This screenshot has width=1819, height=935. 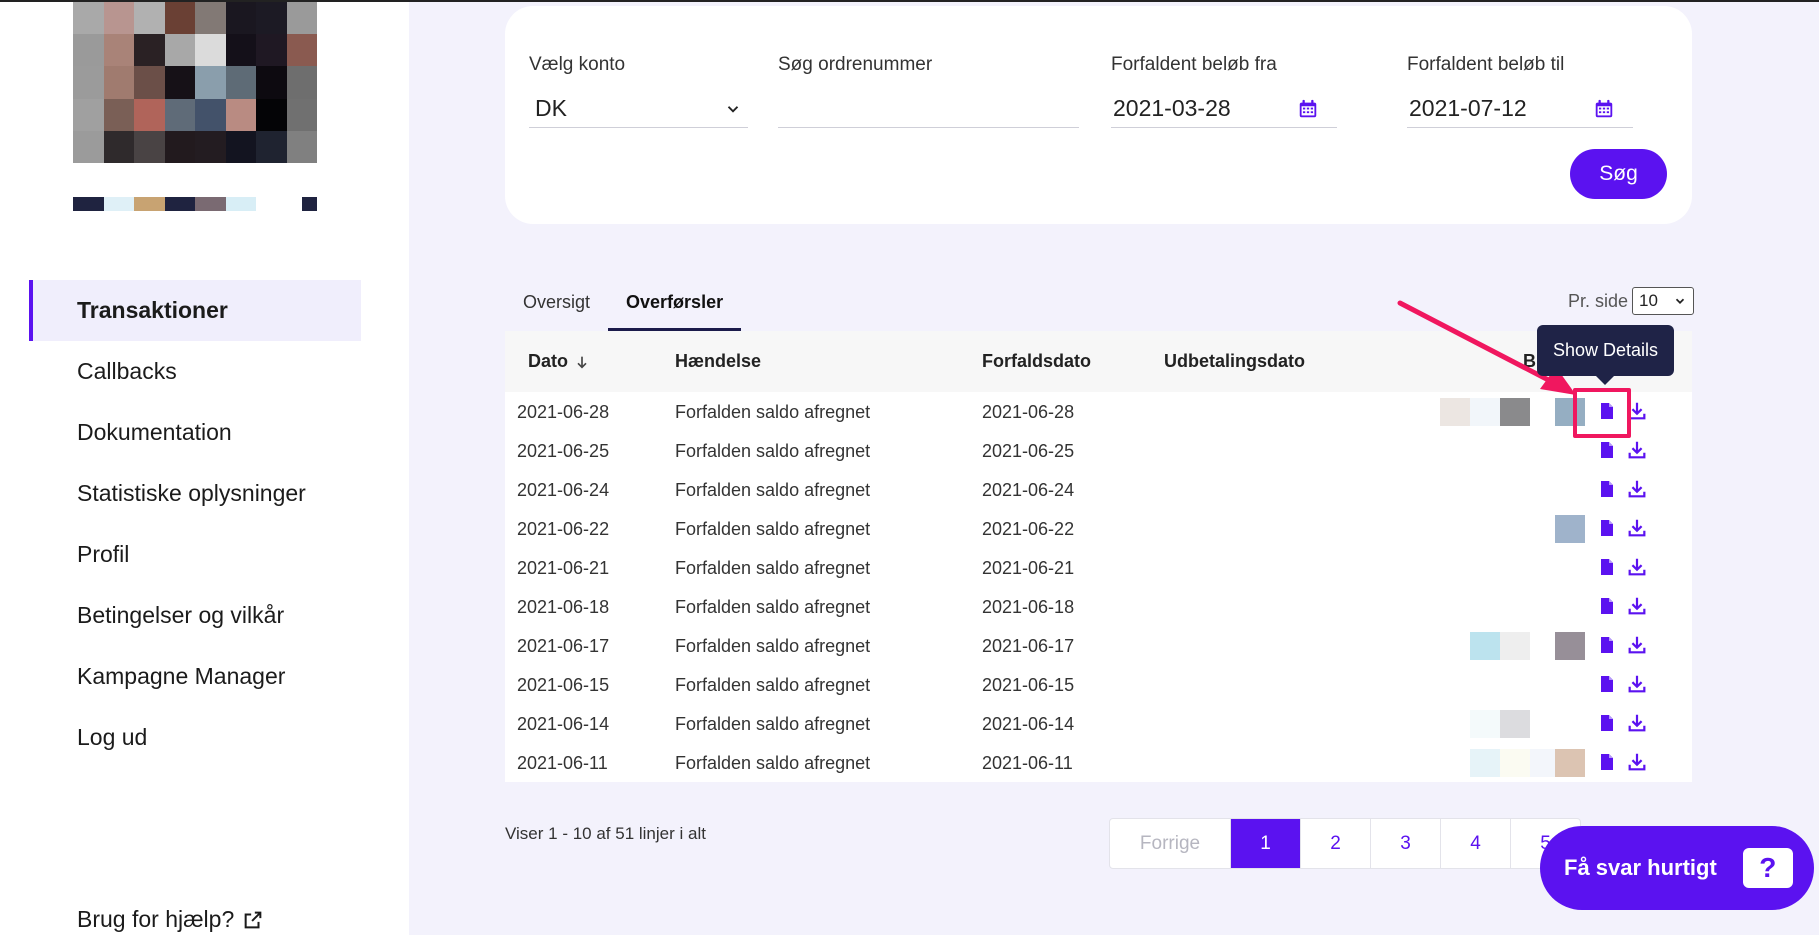 What do you see at coordinates (195, 737) in the screenshot?
I see `sidebar-item-logout: Log ud` at bounding box center [195, 737].